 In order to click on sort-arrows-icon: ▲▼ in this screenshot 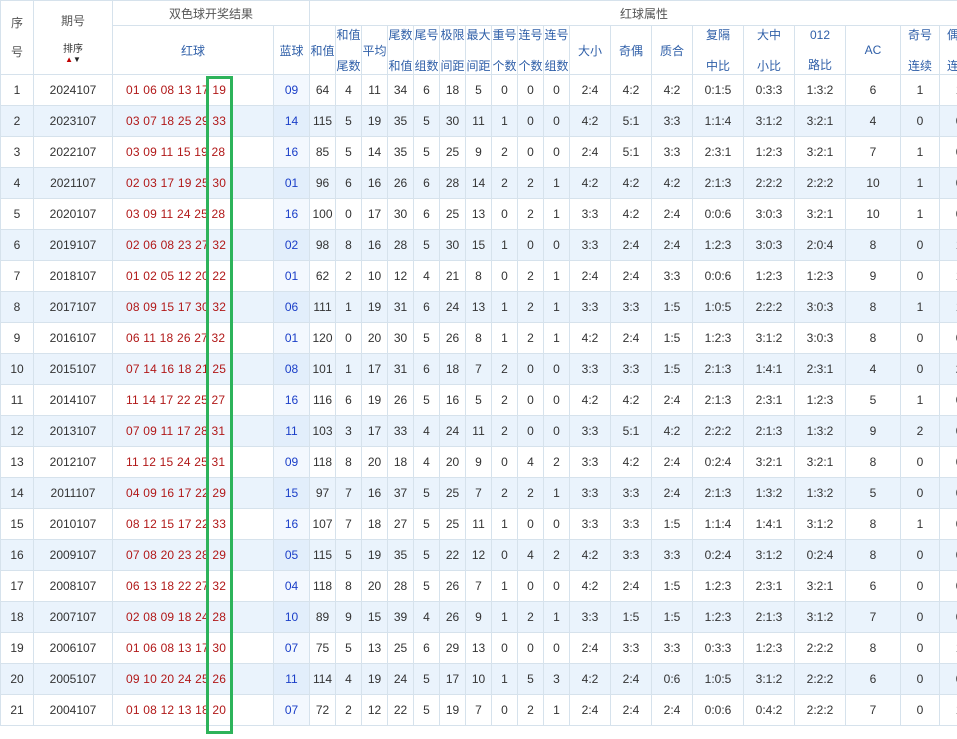, I will do `click(73, 59)`.